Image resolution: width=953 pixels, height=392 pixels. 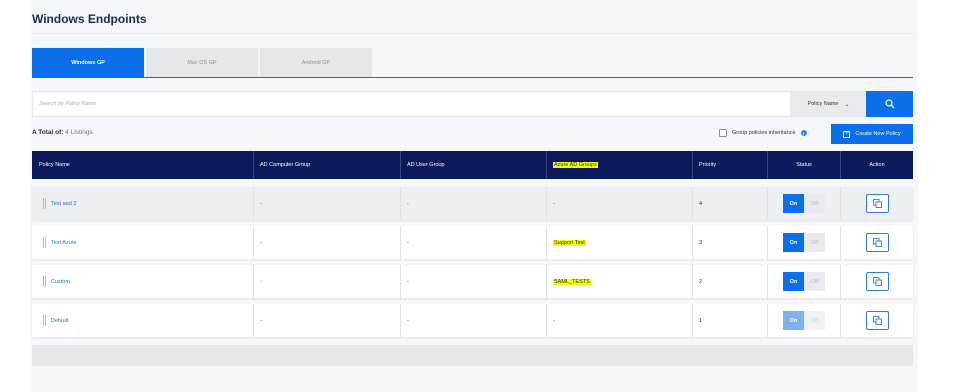 What do you see at coordinates (569, 242) in the screenshot?
I see `azure-ad-group-highlight: Support Test` at bounding box center [569, 242].